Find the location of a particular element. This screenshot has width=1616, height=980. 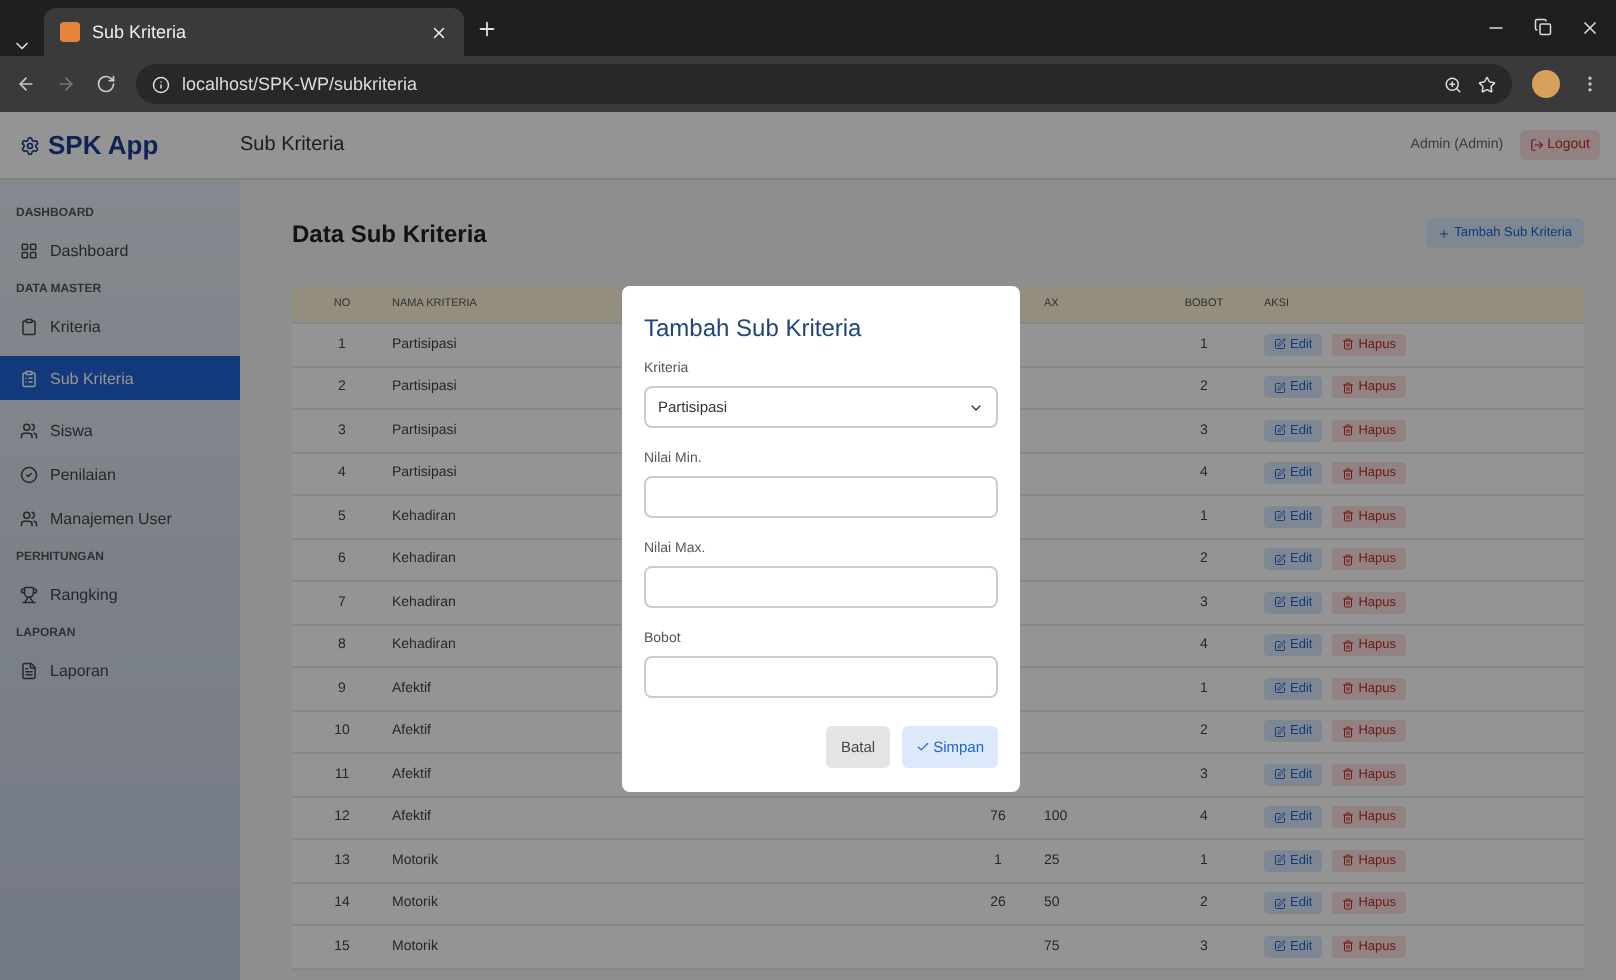

browser-tab: Sub Kriteria is located at coordinates (254, 32).